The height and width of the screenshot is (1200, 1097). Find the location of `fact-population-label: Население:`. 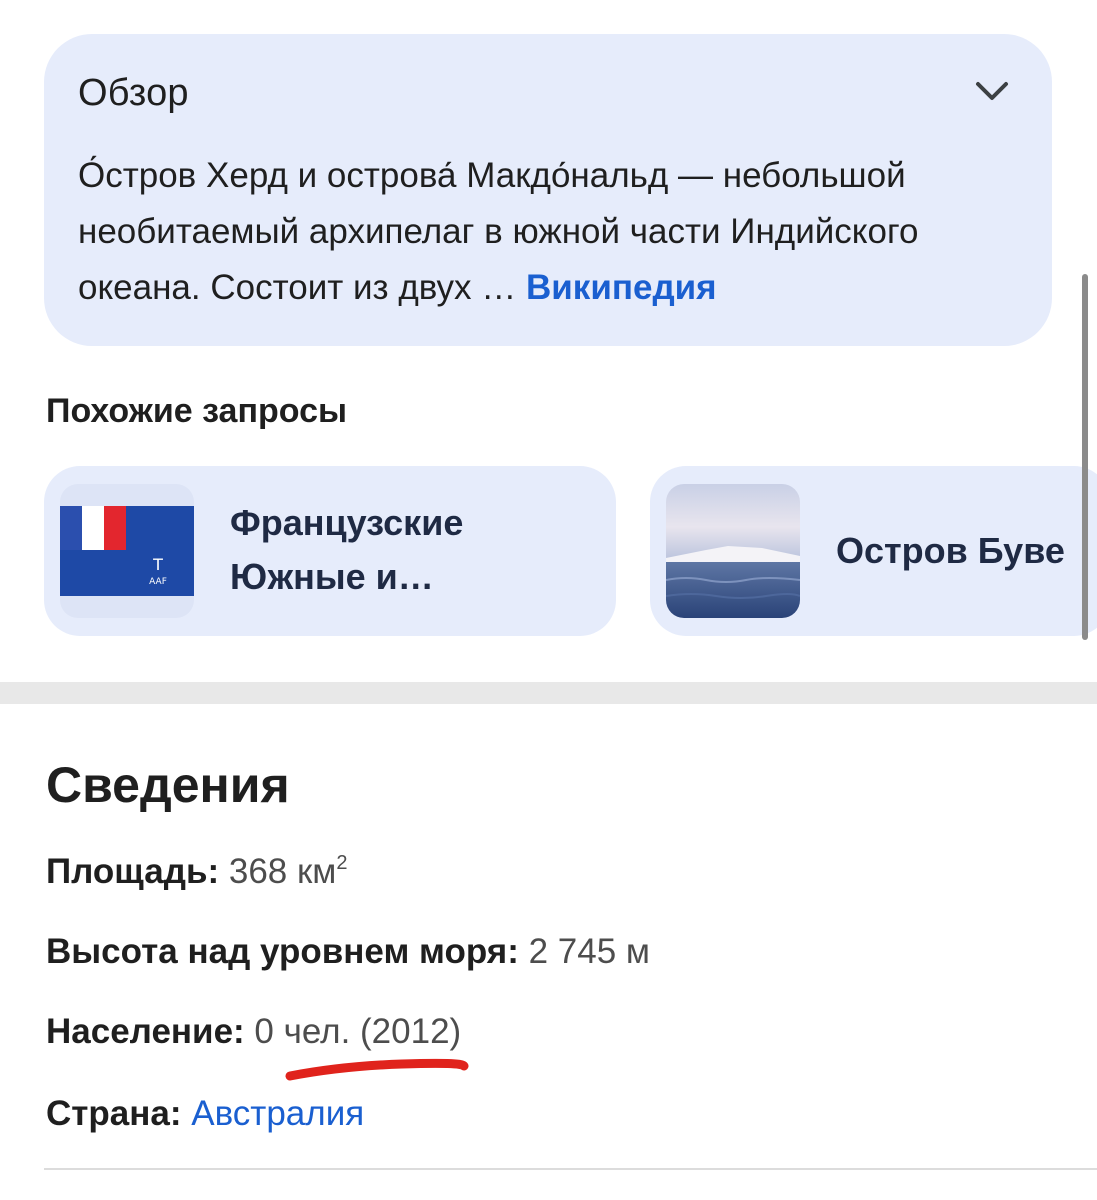

fact-population-label: Население: is located at coordinates (145, 1031).